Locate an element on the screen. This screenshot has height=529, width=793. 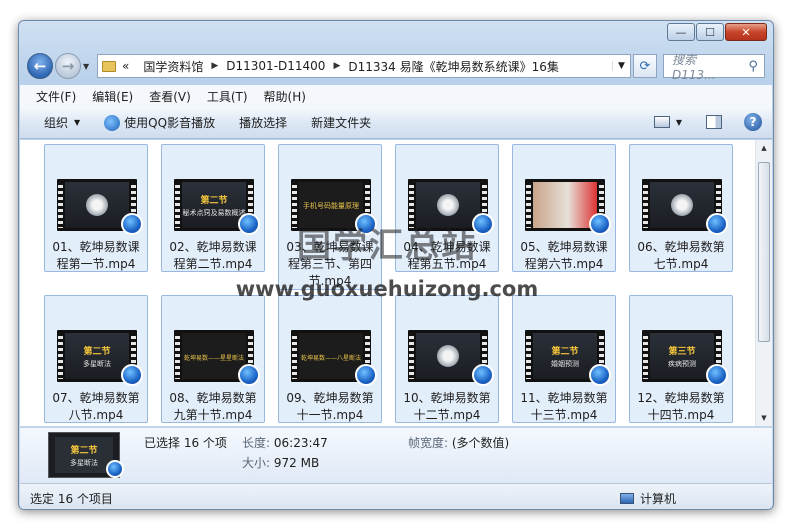
caption-buttons: — ☐ ✕ is located at coordinates (716, 32).